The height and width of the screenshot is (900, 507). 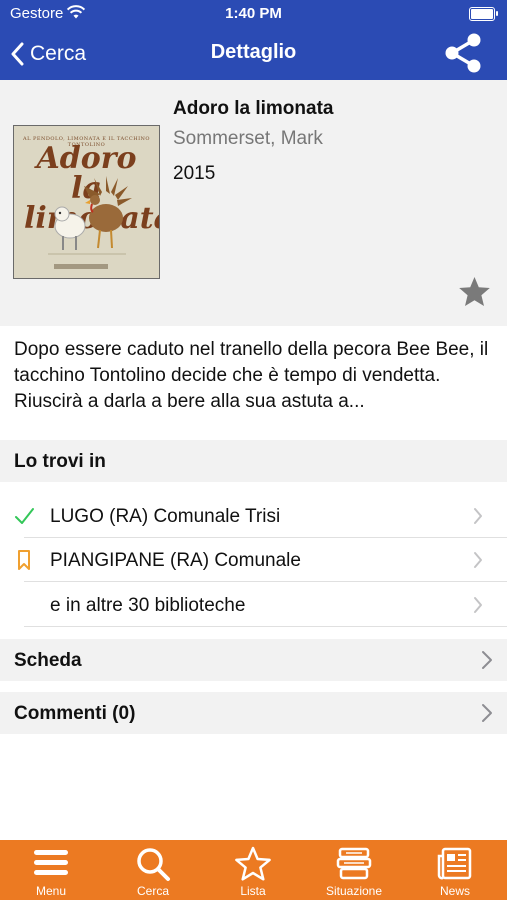 What do you see at coordinates (463, 53) in the screenshot?
I see `share-icon` at bounding box center [463, 53].